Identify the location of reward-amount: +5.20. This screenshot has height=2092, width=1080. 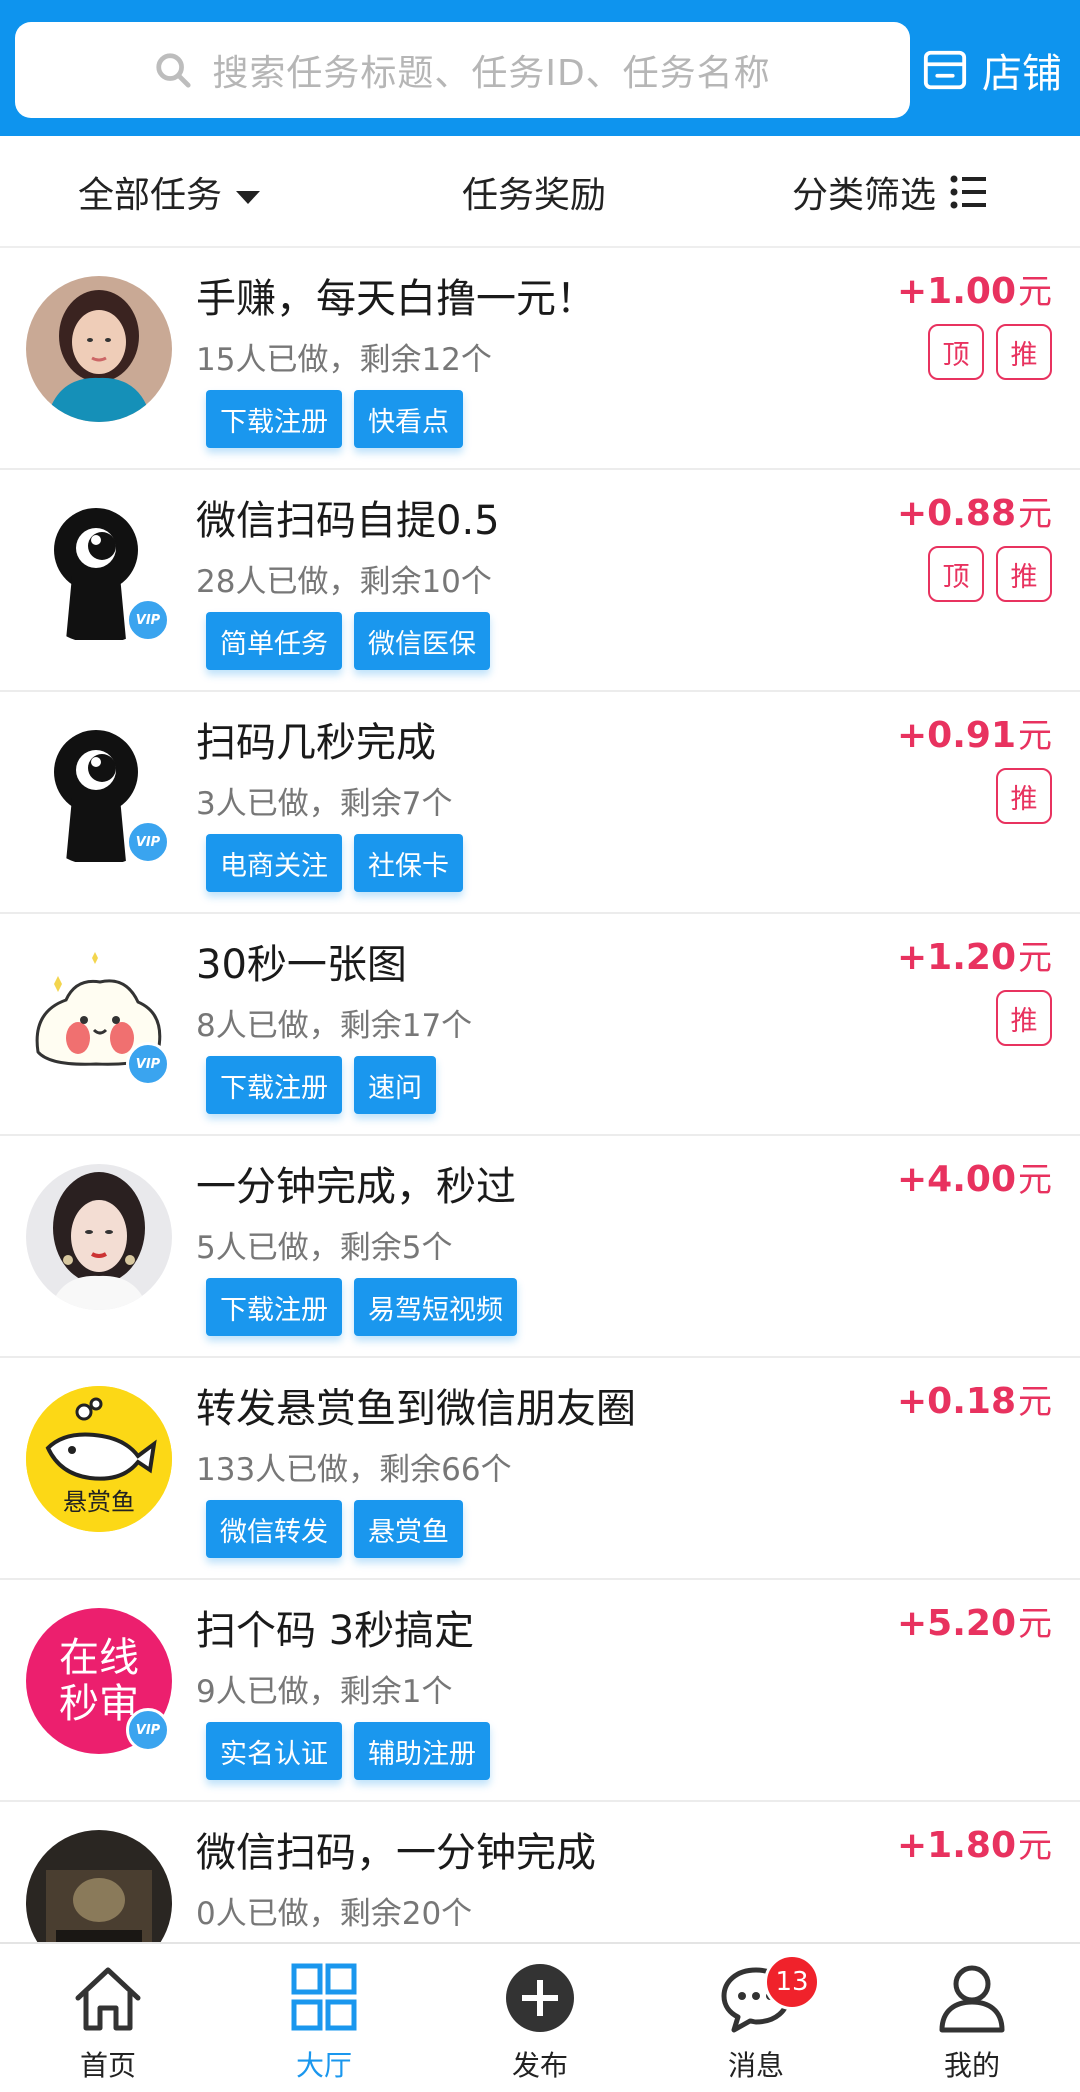
(956, 1623).